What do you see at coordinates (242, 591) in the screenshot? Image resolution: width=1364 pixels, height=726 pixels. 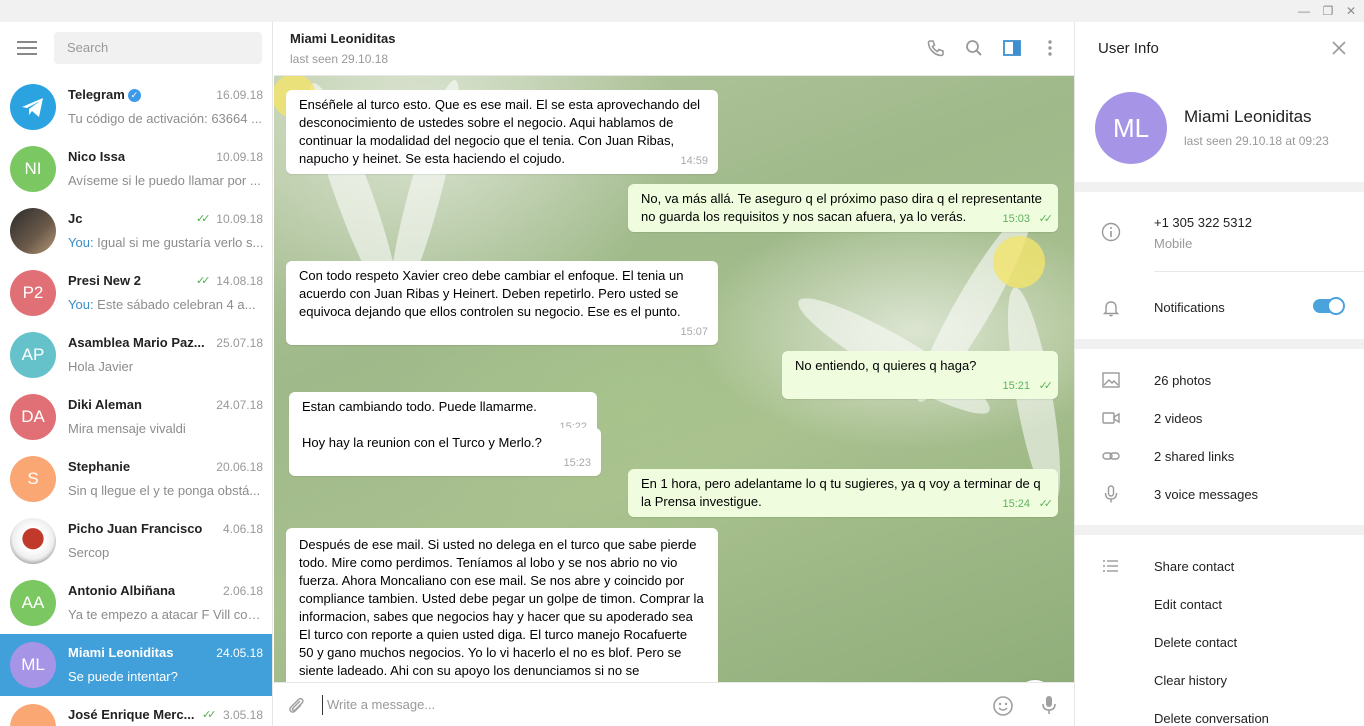 I see `chat-date: 2.06.18` at bounding box center [242, 591].